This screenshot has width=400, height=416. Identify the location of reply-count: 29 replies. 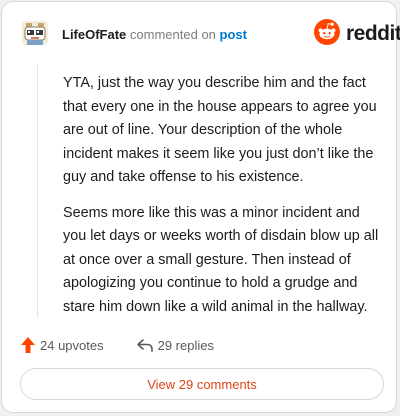
(185, 345).